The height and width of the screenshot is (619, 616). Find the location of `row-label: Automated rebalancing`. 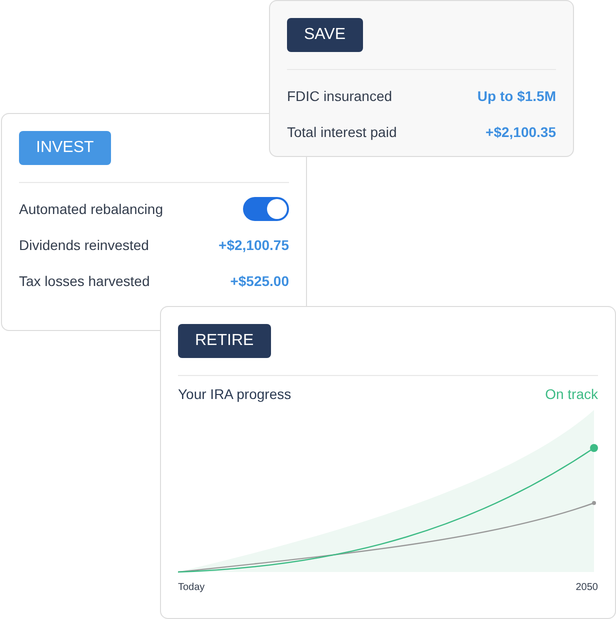

row-label: Automated rebalancing is located at coordinates (91, 209).